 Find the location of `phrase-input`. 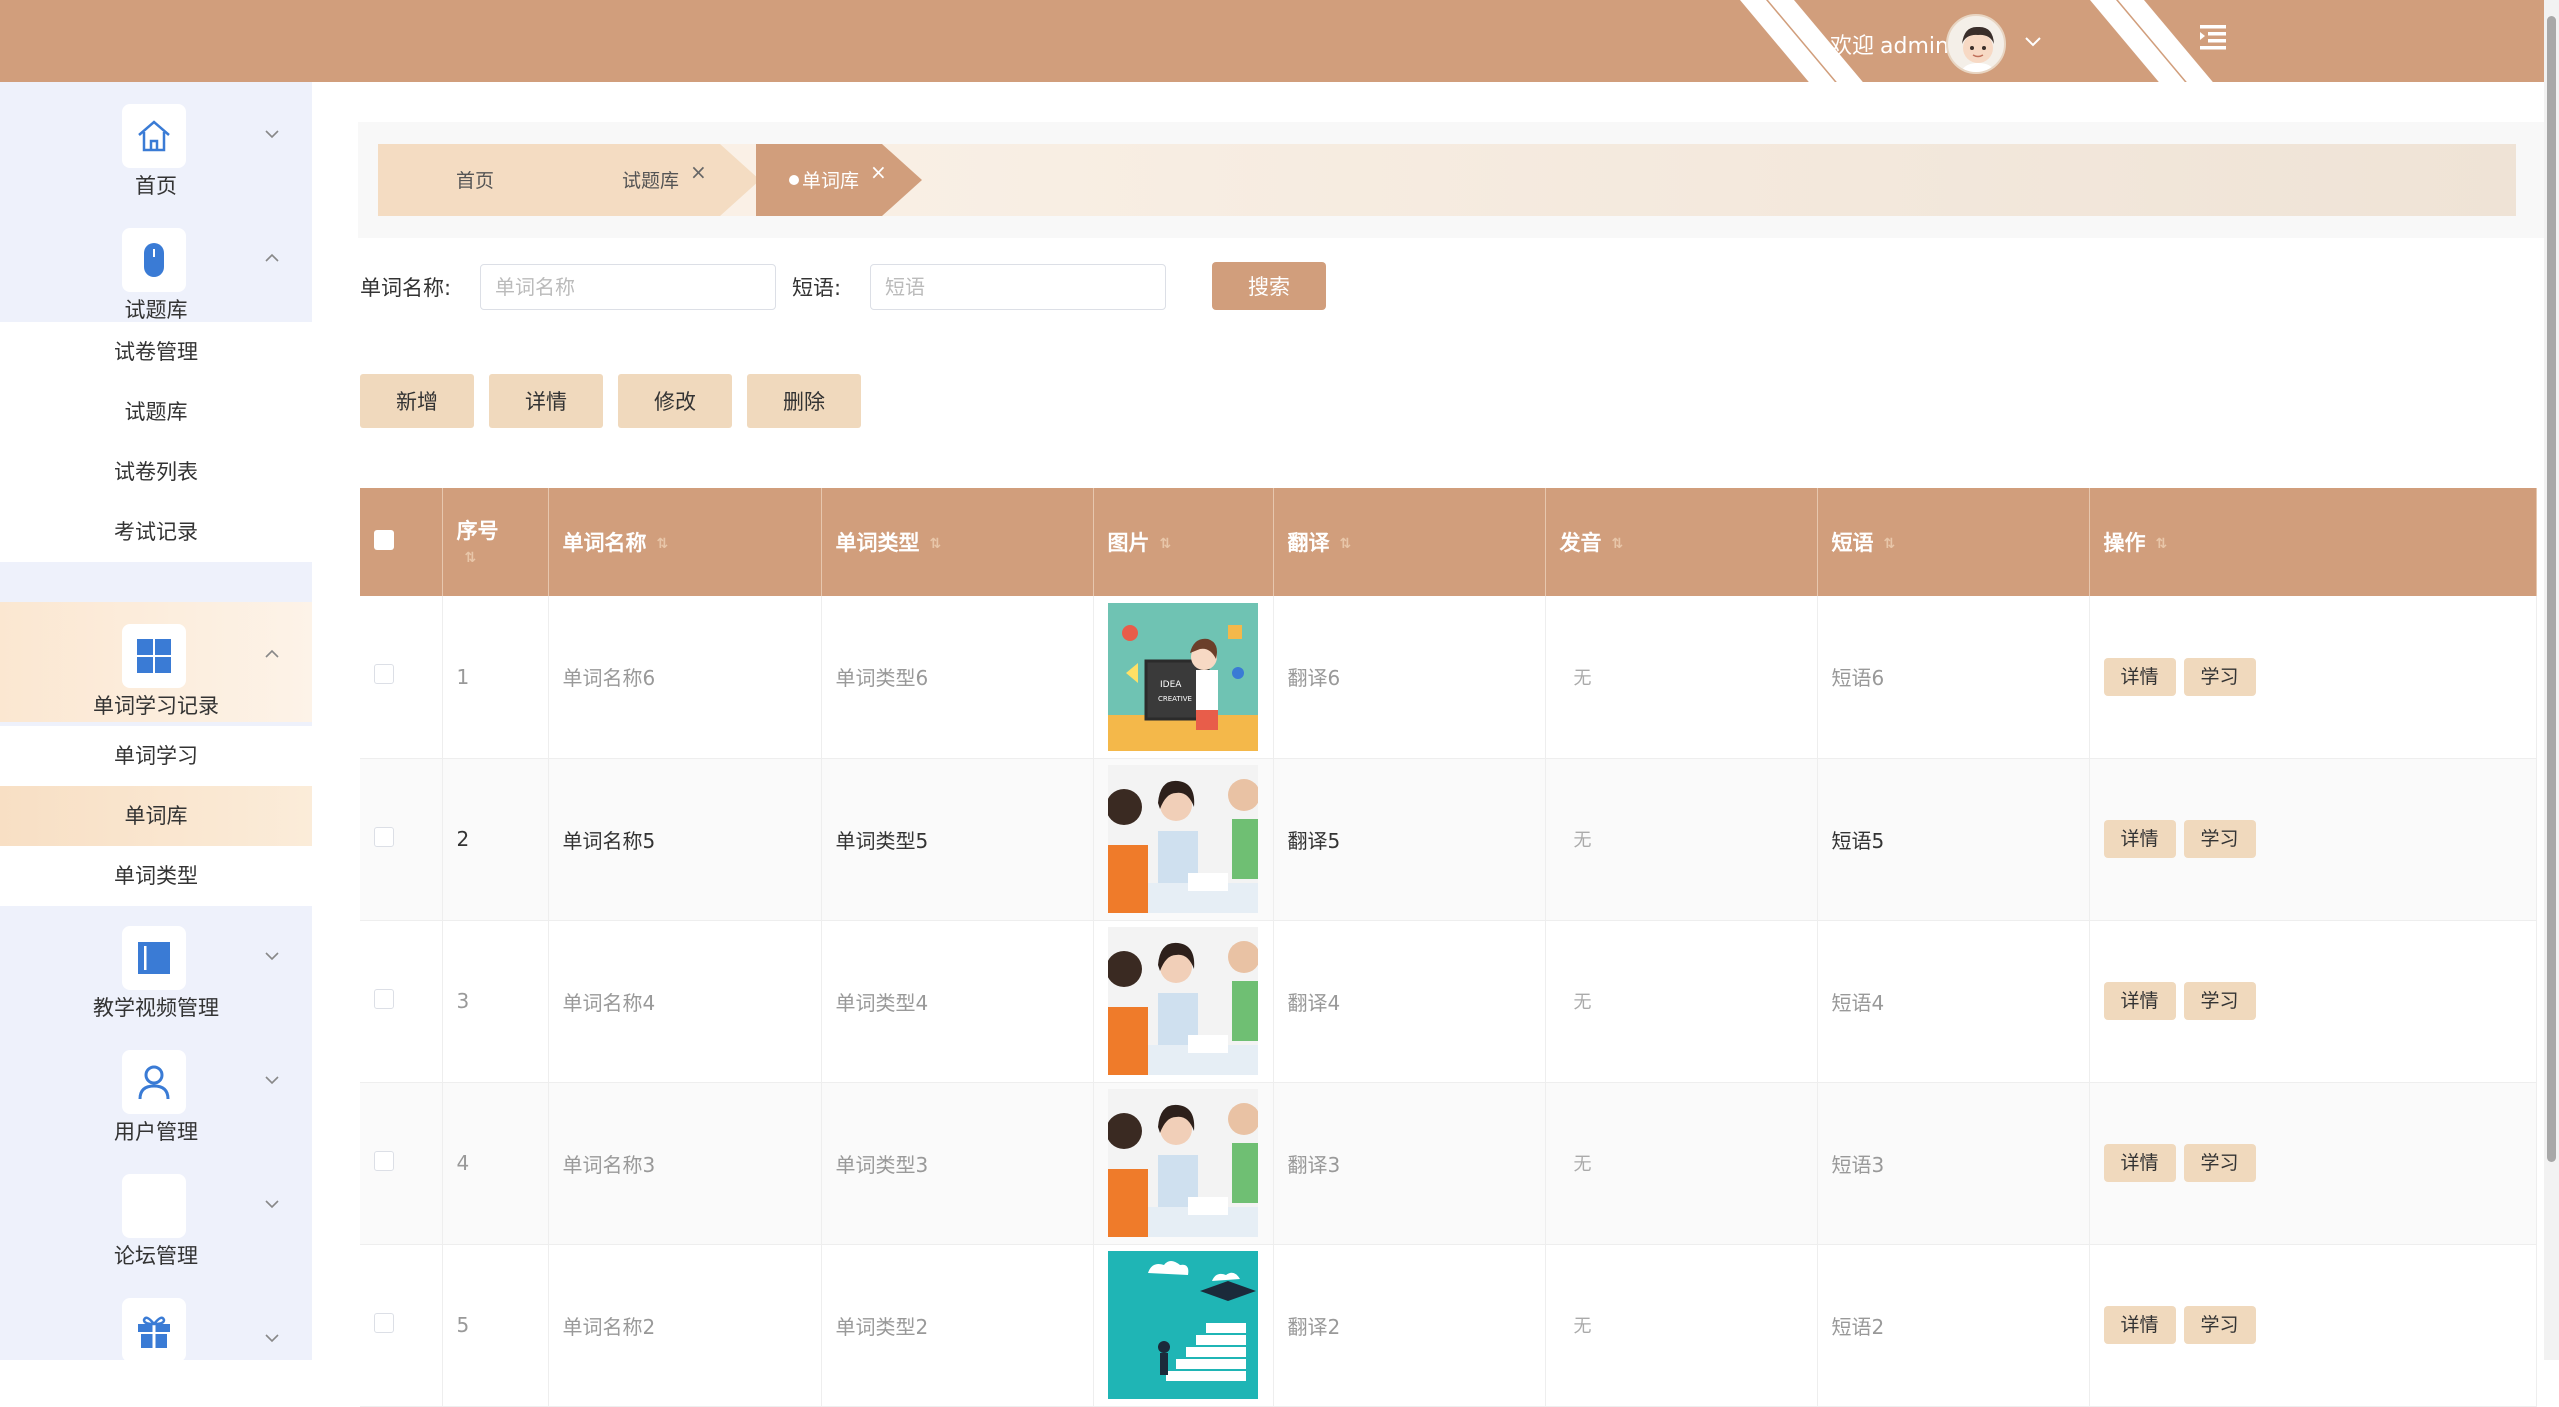

phrase-input is located at coordinates (1018, 287).